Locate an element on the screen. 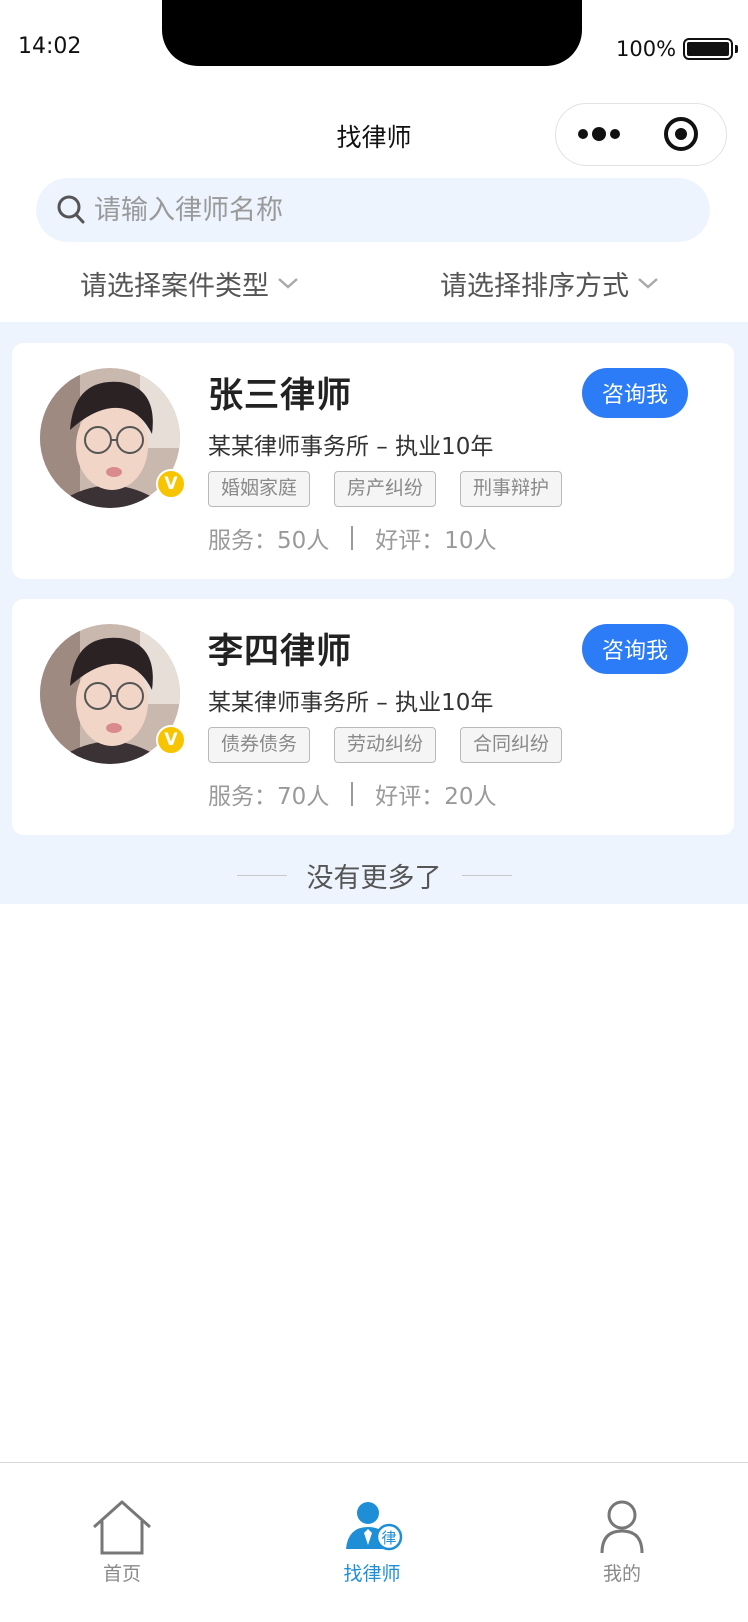 The width and height of the screenshot is (748, 1622). mini-program-capsule is located at coordinates (641, 134).